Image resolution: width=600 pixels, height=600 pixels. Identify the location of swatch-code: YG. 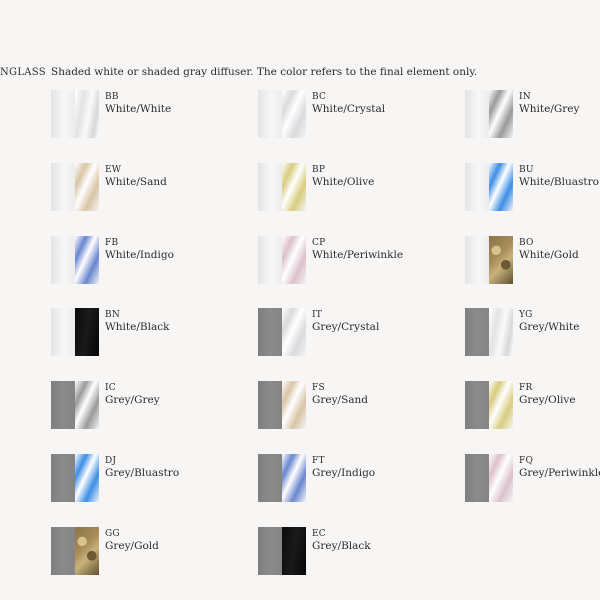
(526, 315).